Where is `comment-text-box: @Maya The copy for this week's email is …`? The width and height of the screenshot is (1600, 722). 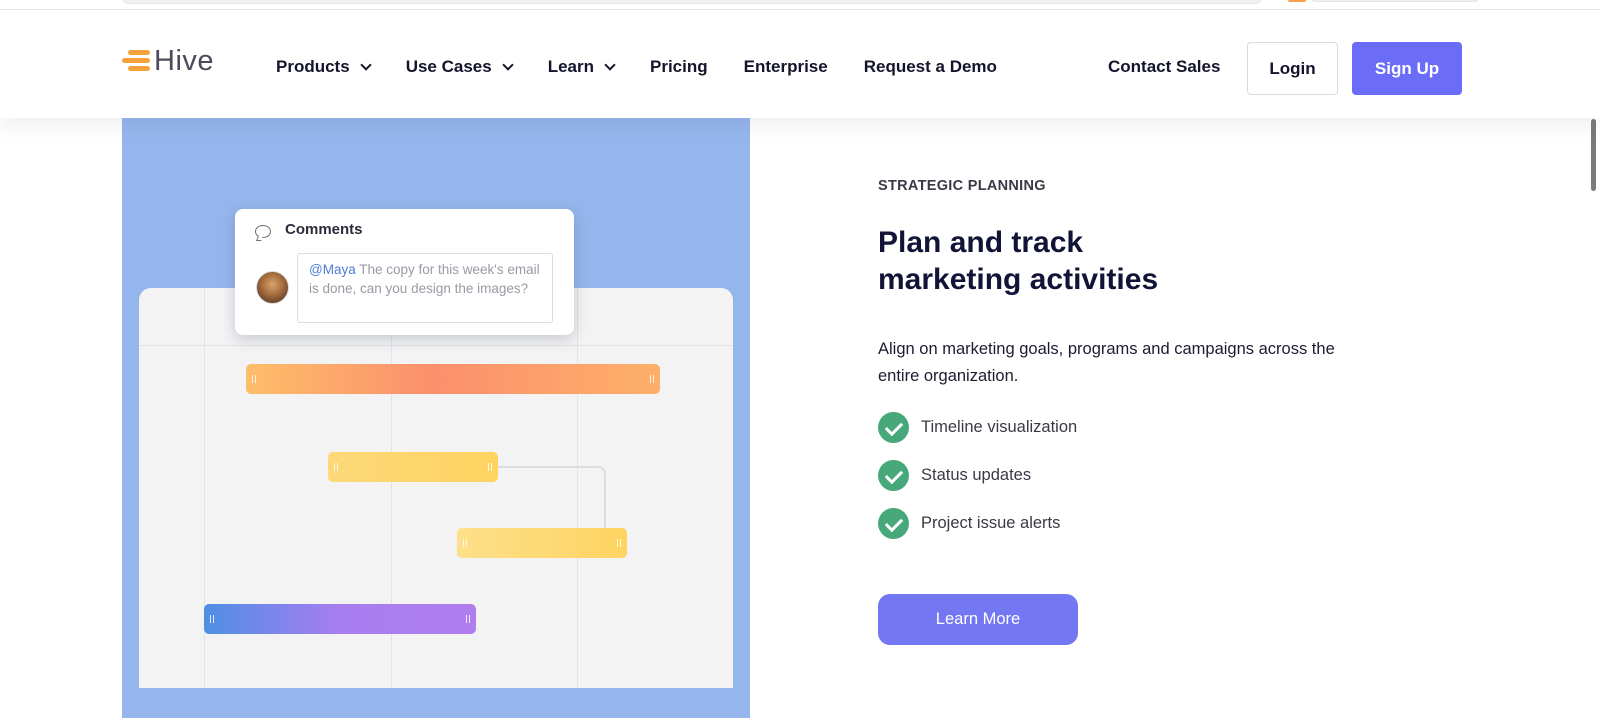 comment-text-box: @Maya The copy for this week's email is … is located at coordinates (425, 288).